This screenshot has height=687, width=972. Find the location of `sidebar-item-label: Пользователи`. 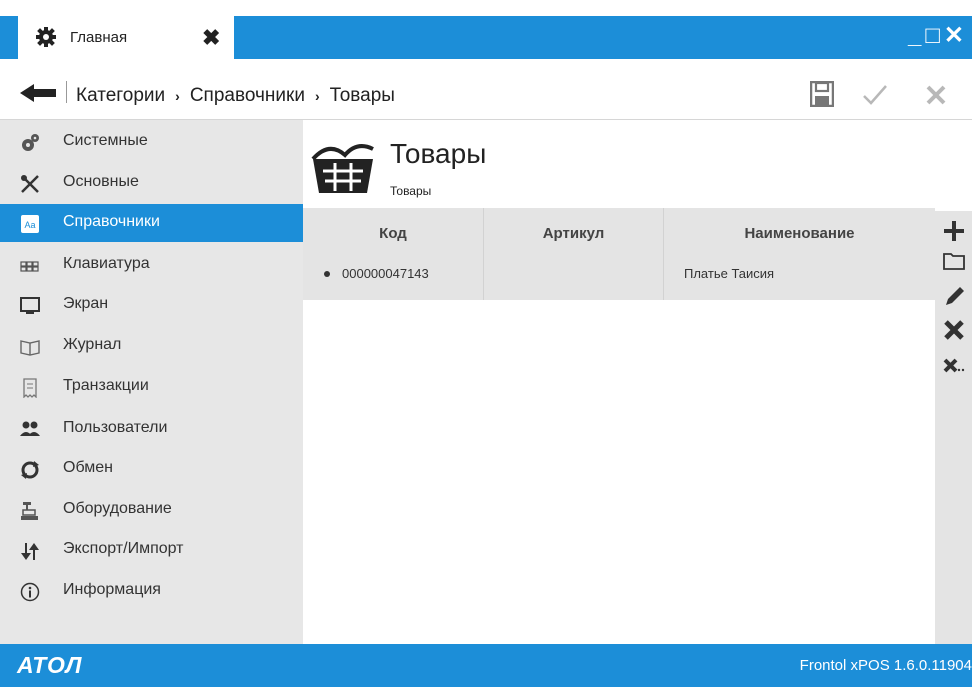

sidebar-item-label: Пользователи is located at coordinates (115, 427).